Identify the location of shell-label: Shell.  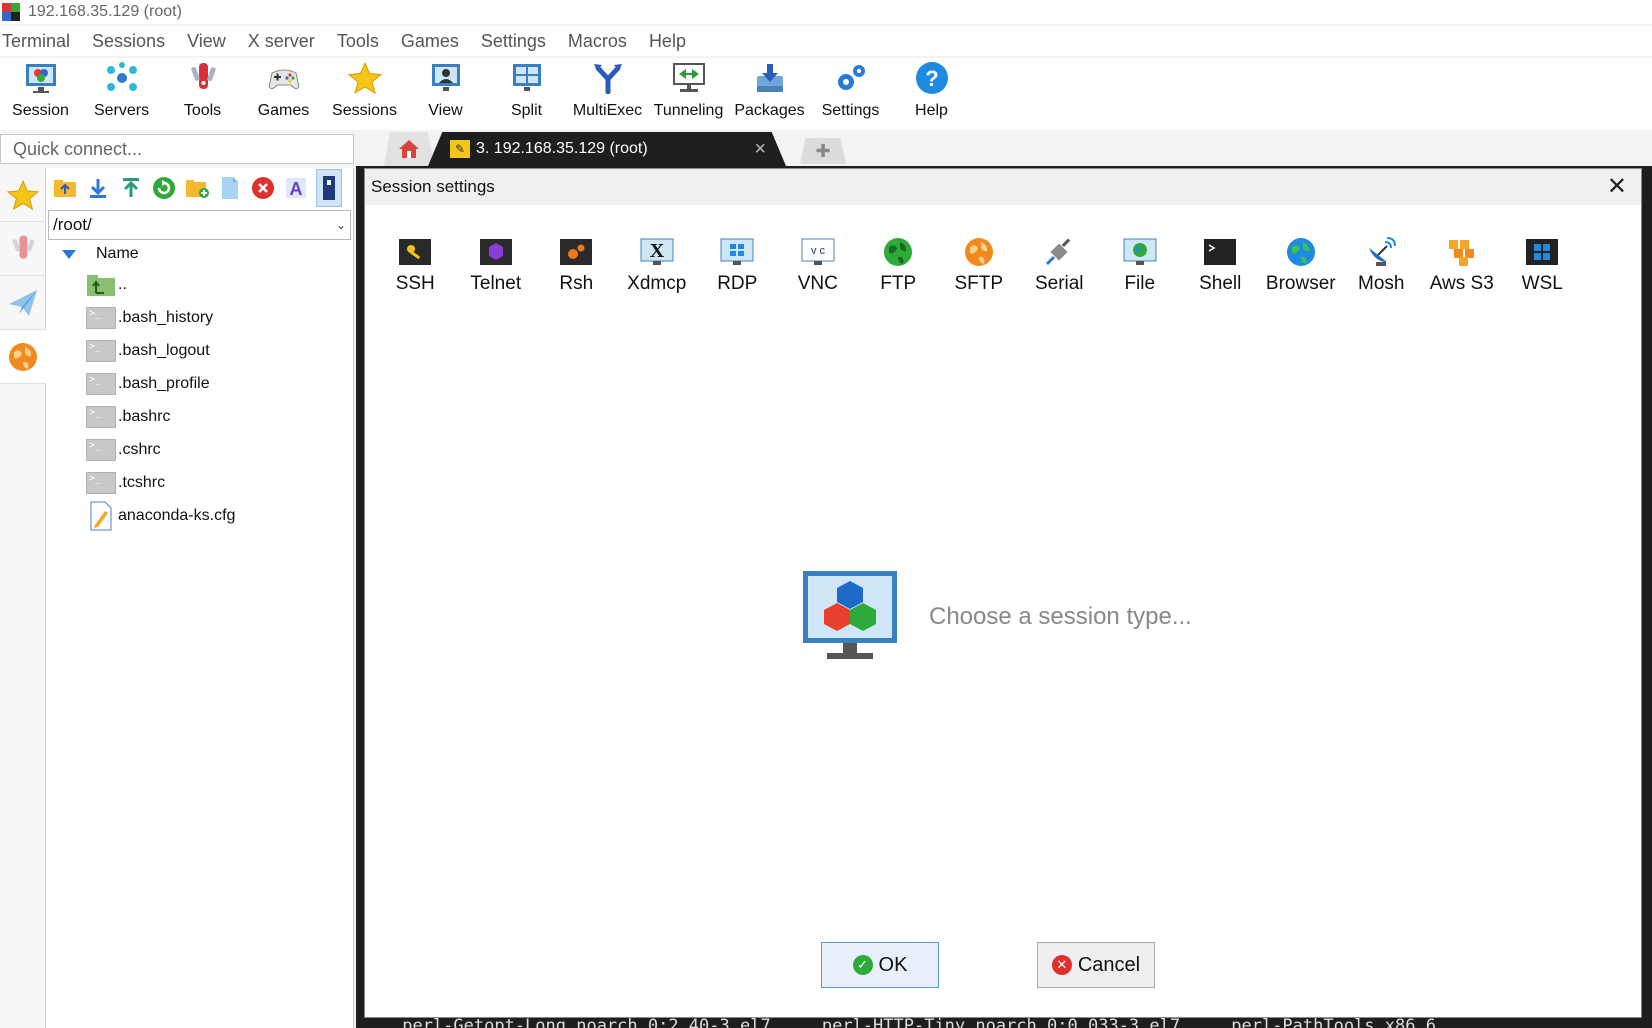
(1220, 283).